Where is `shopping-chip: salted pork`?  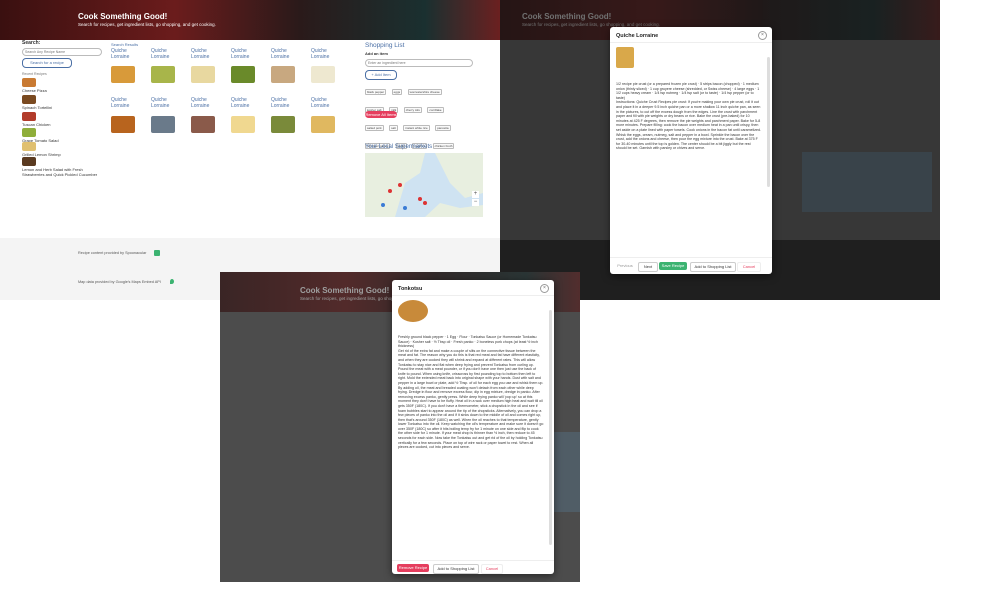
shopping-chip: salted pork is located at coordinates (374, 128).